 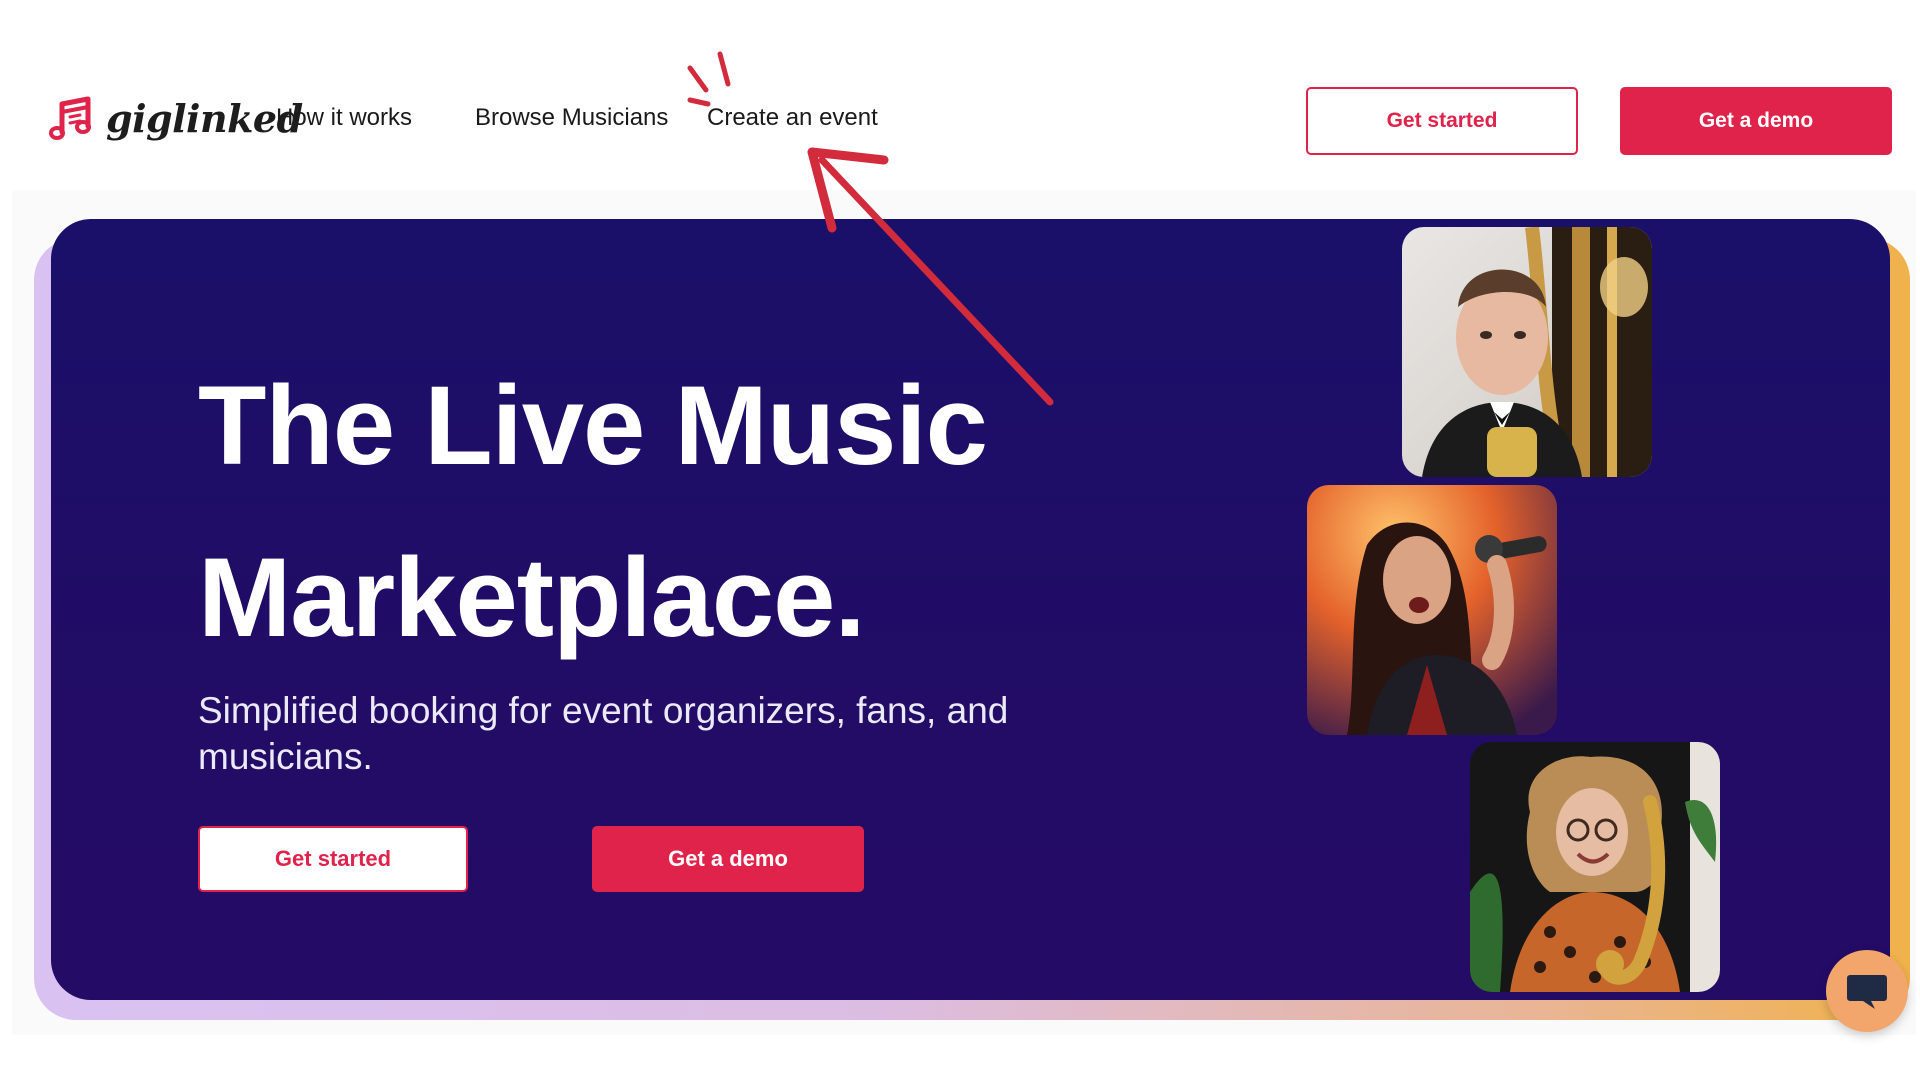 What do you see at coordinates (344, 118) in the screenshot?
I see `nav-how-it-works: How it works` at bounding box center [344, 118].